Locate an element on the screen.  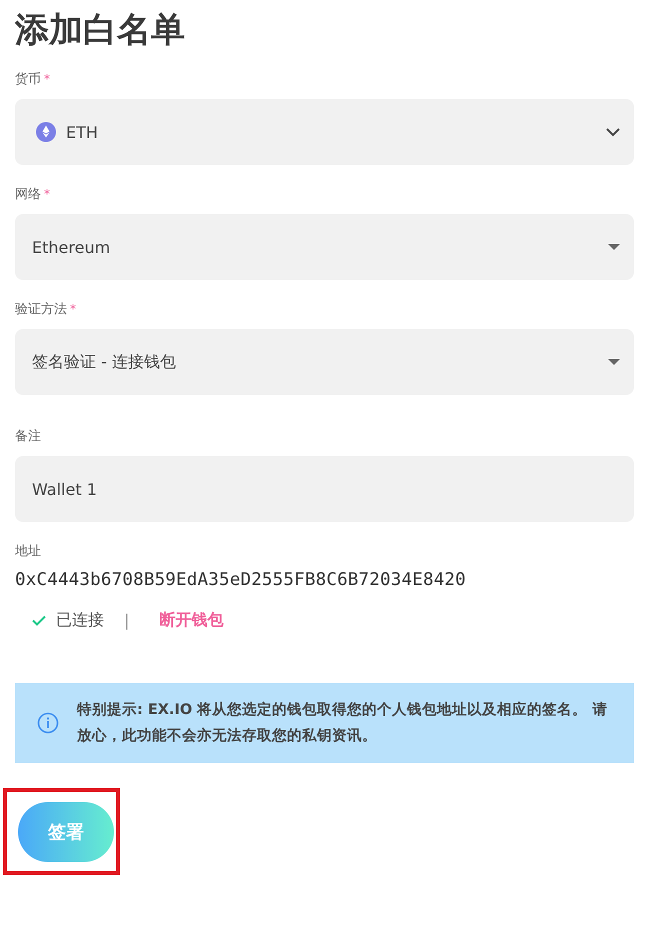
info-icon is located at coordinates (48, 723).